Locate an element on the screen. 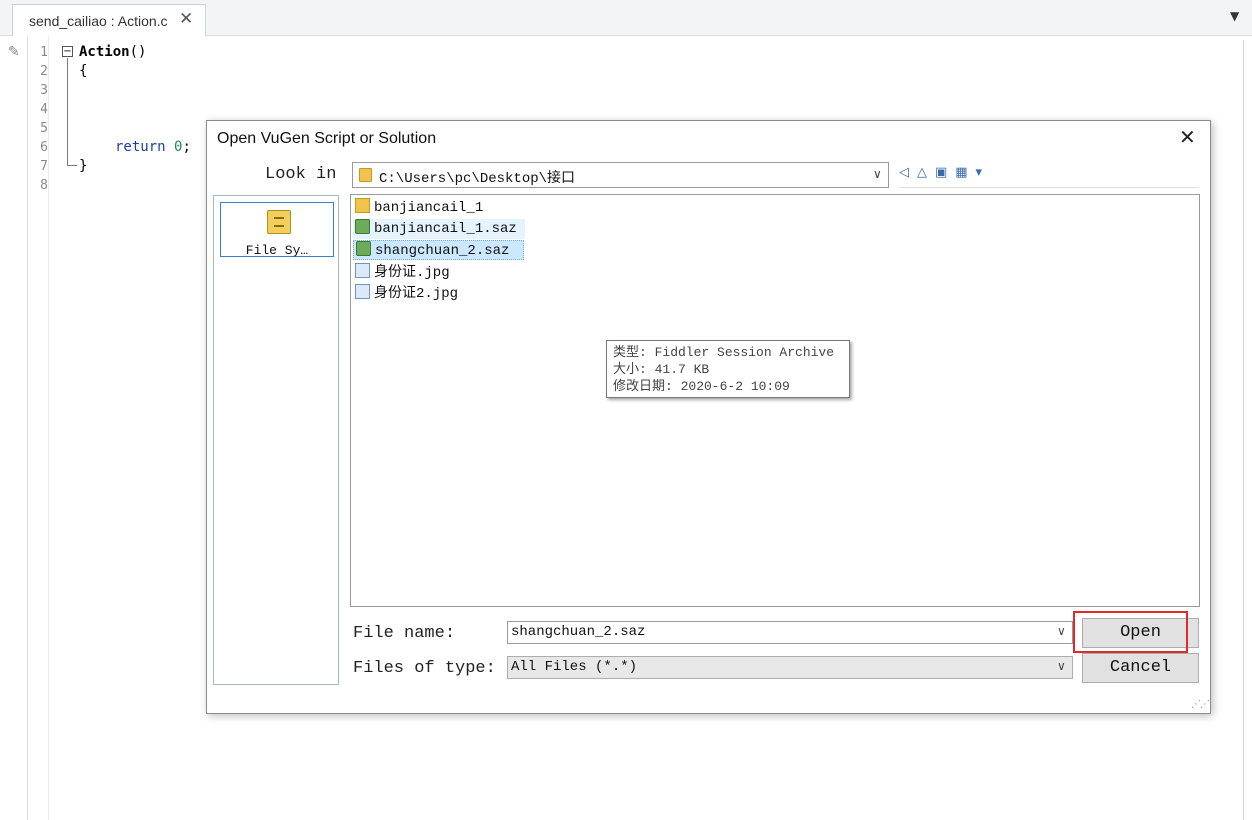 Image resolution: width=1252 pixels, height=820 pixels. tab-action-c: send_cailiao : Action.c ✕ is located at coordinates (109, 20).